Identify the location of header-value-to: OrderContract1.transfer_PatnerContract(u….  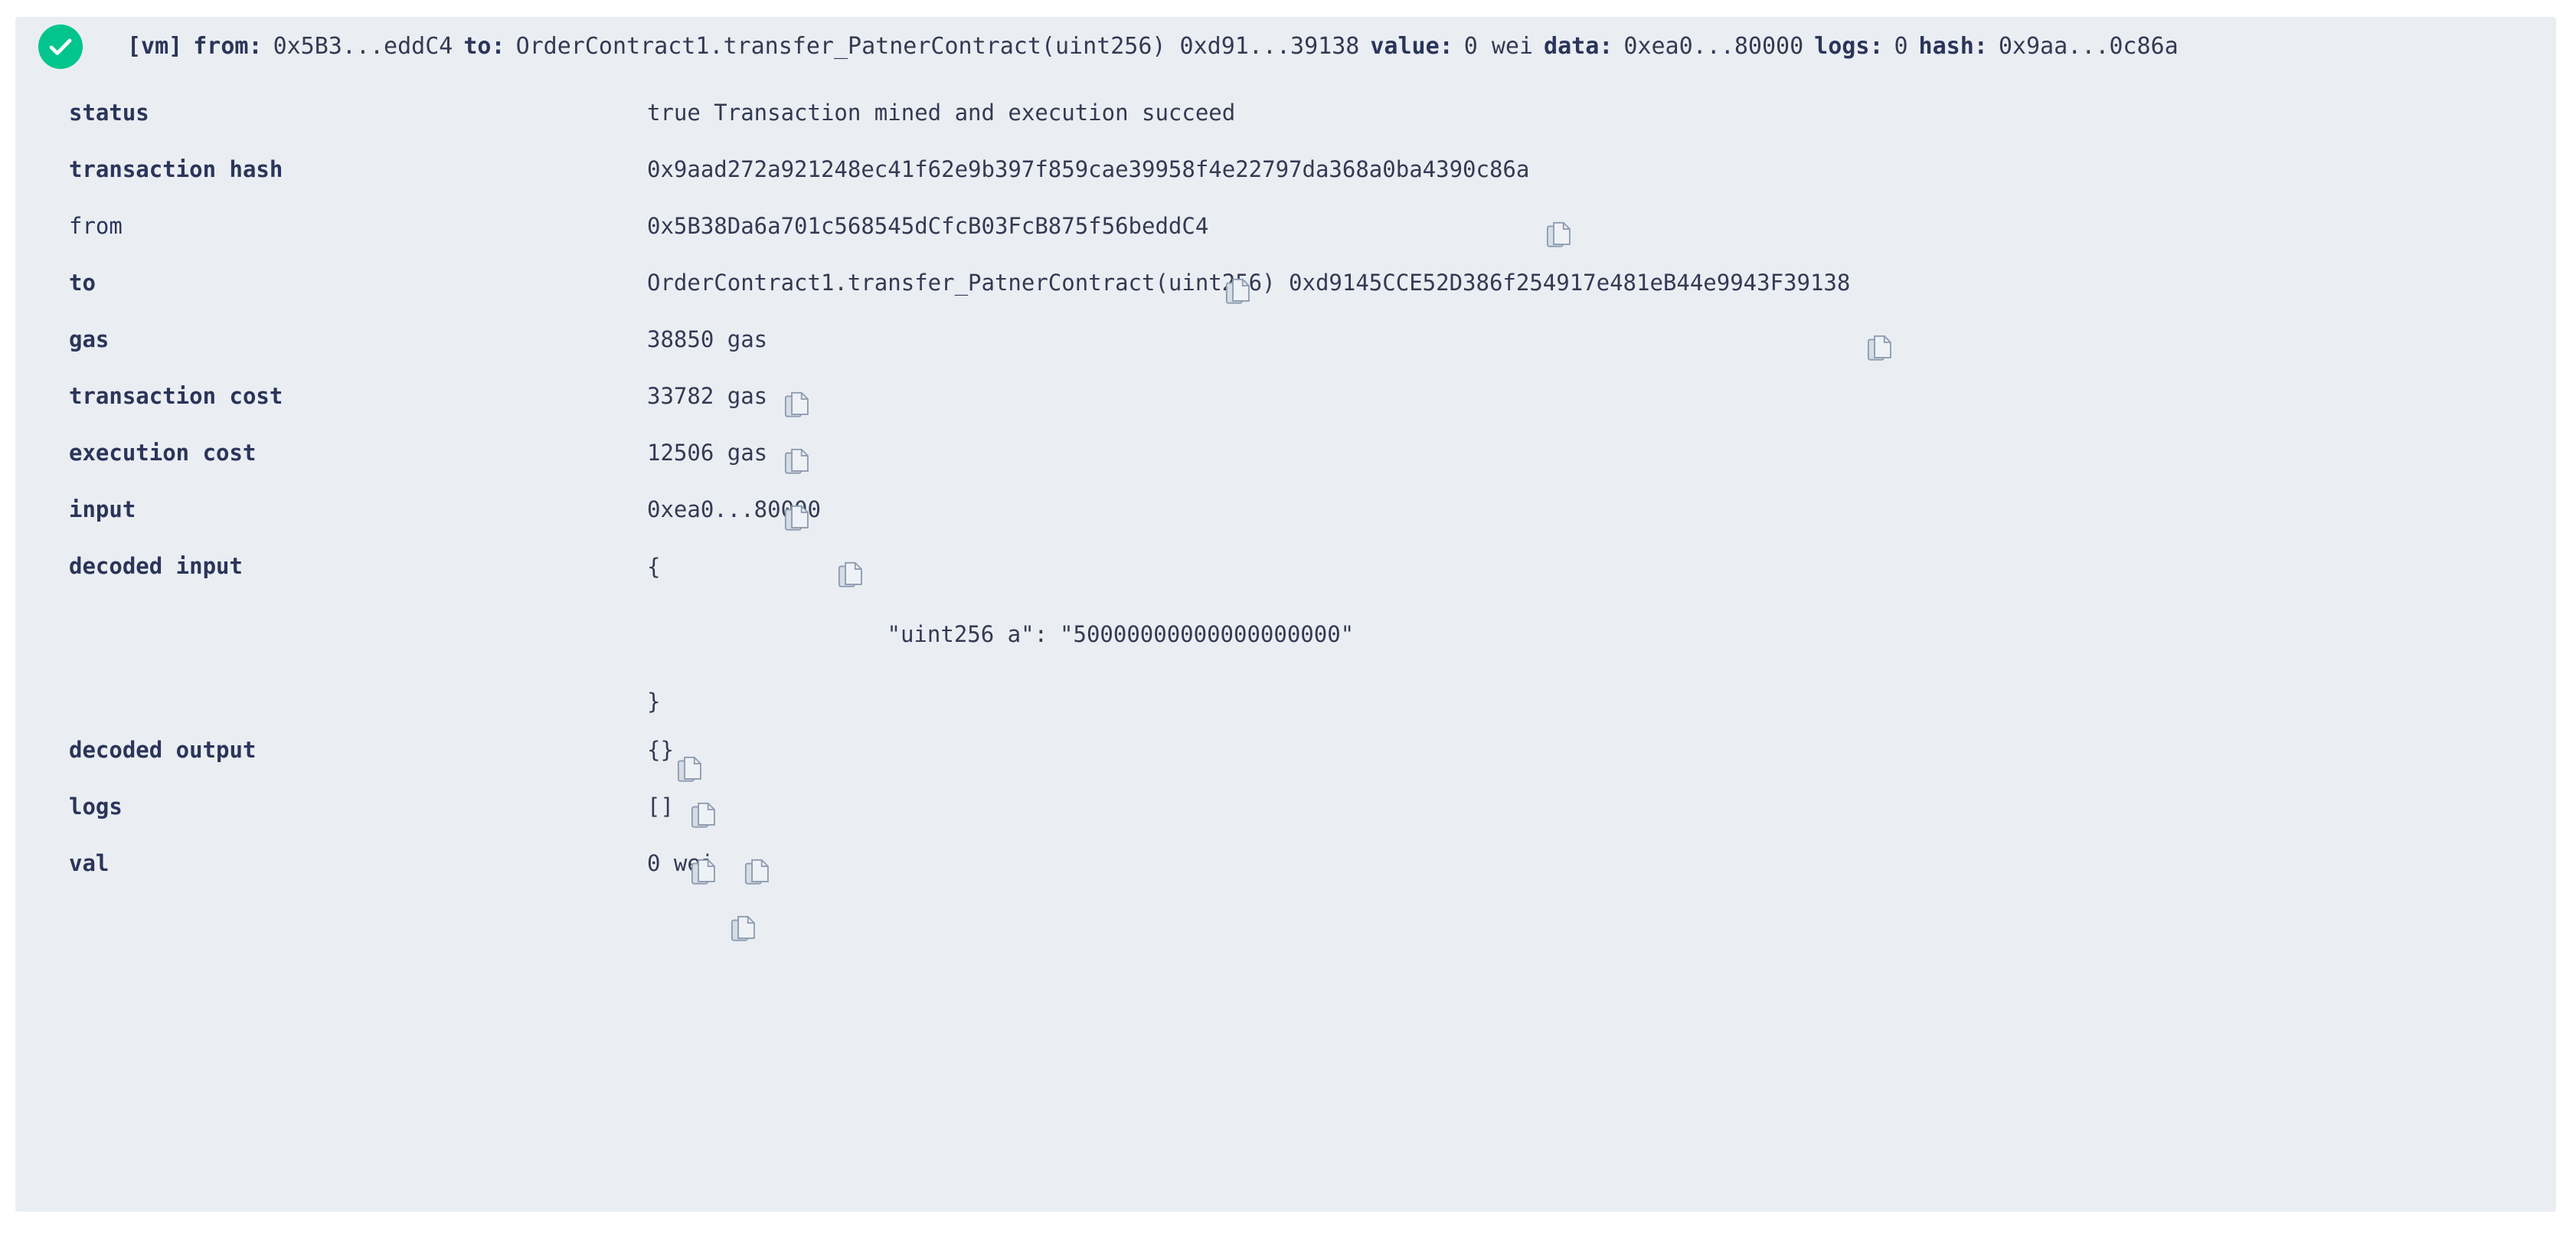
(937, 46).